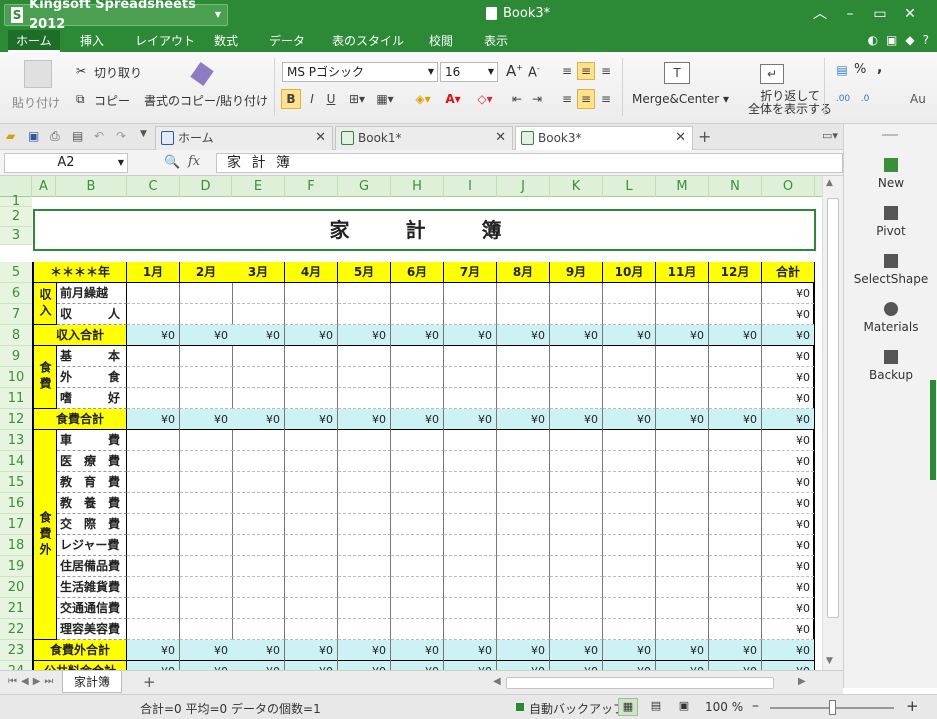 Image resolution: width=937 pixels, height=719 pixels. I want to click on row-header-17: 17, so click(16, 524).